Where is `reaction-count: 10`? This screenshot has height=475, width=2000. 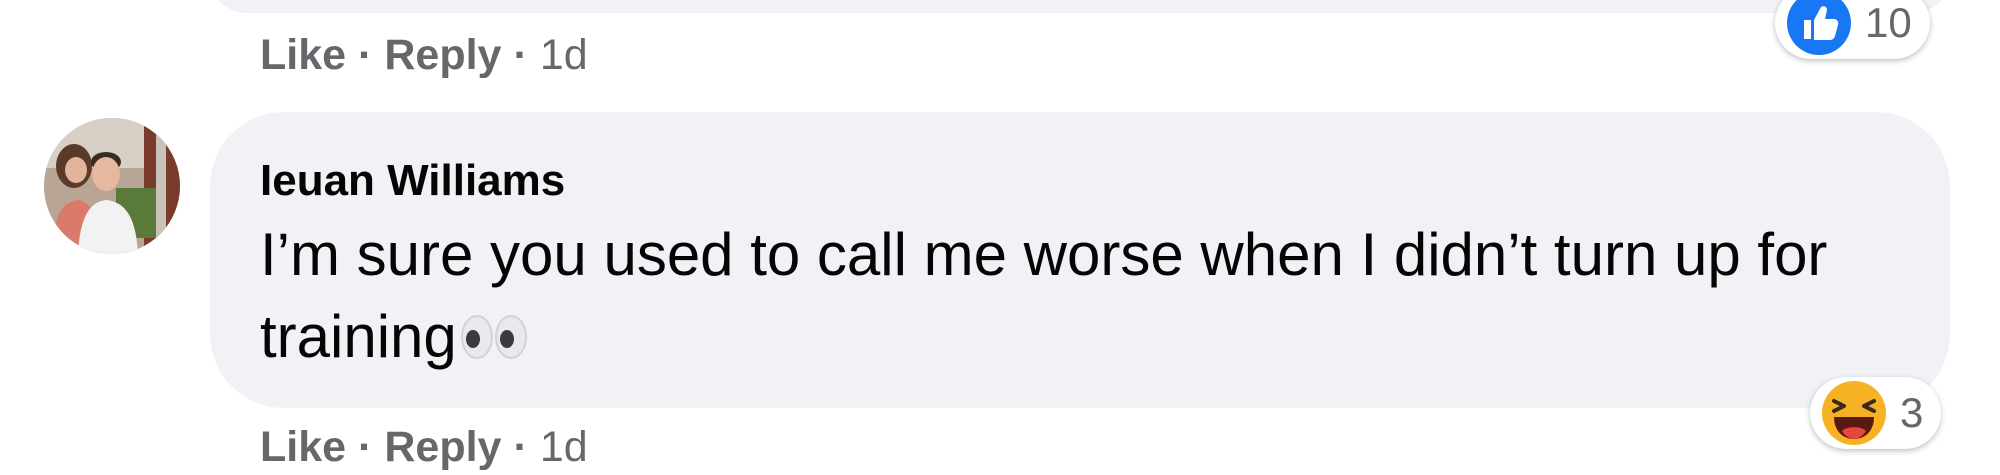
reaction-count: 10 is located at coordinates (1888, 23).